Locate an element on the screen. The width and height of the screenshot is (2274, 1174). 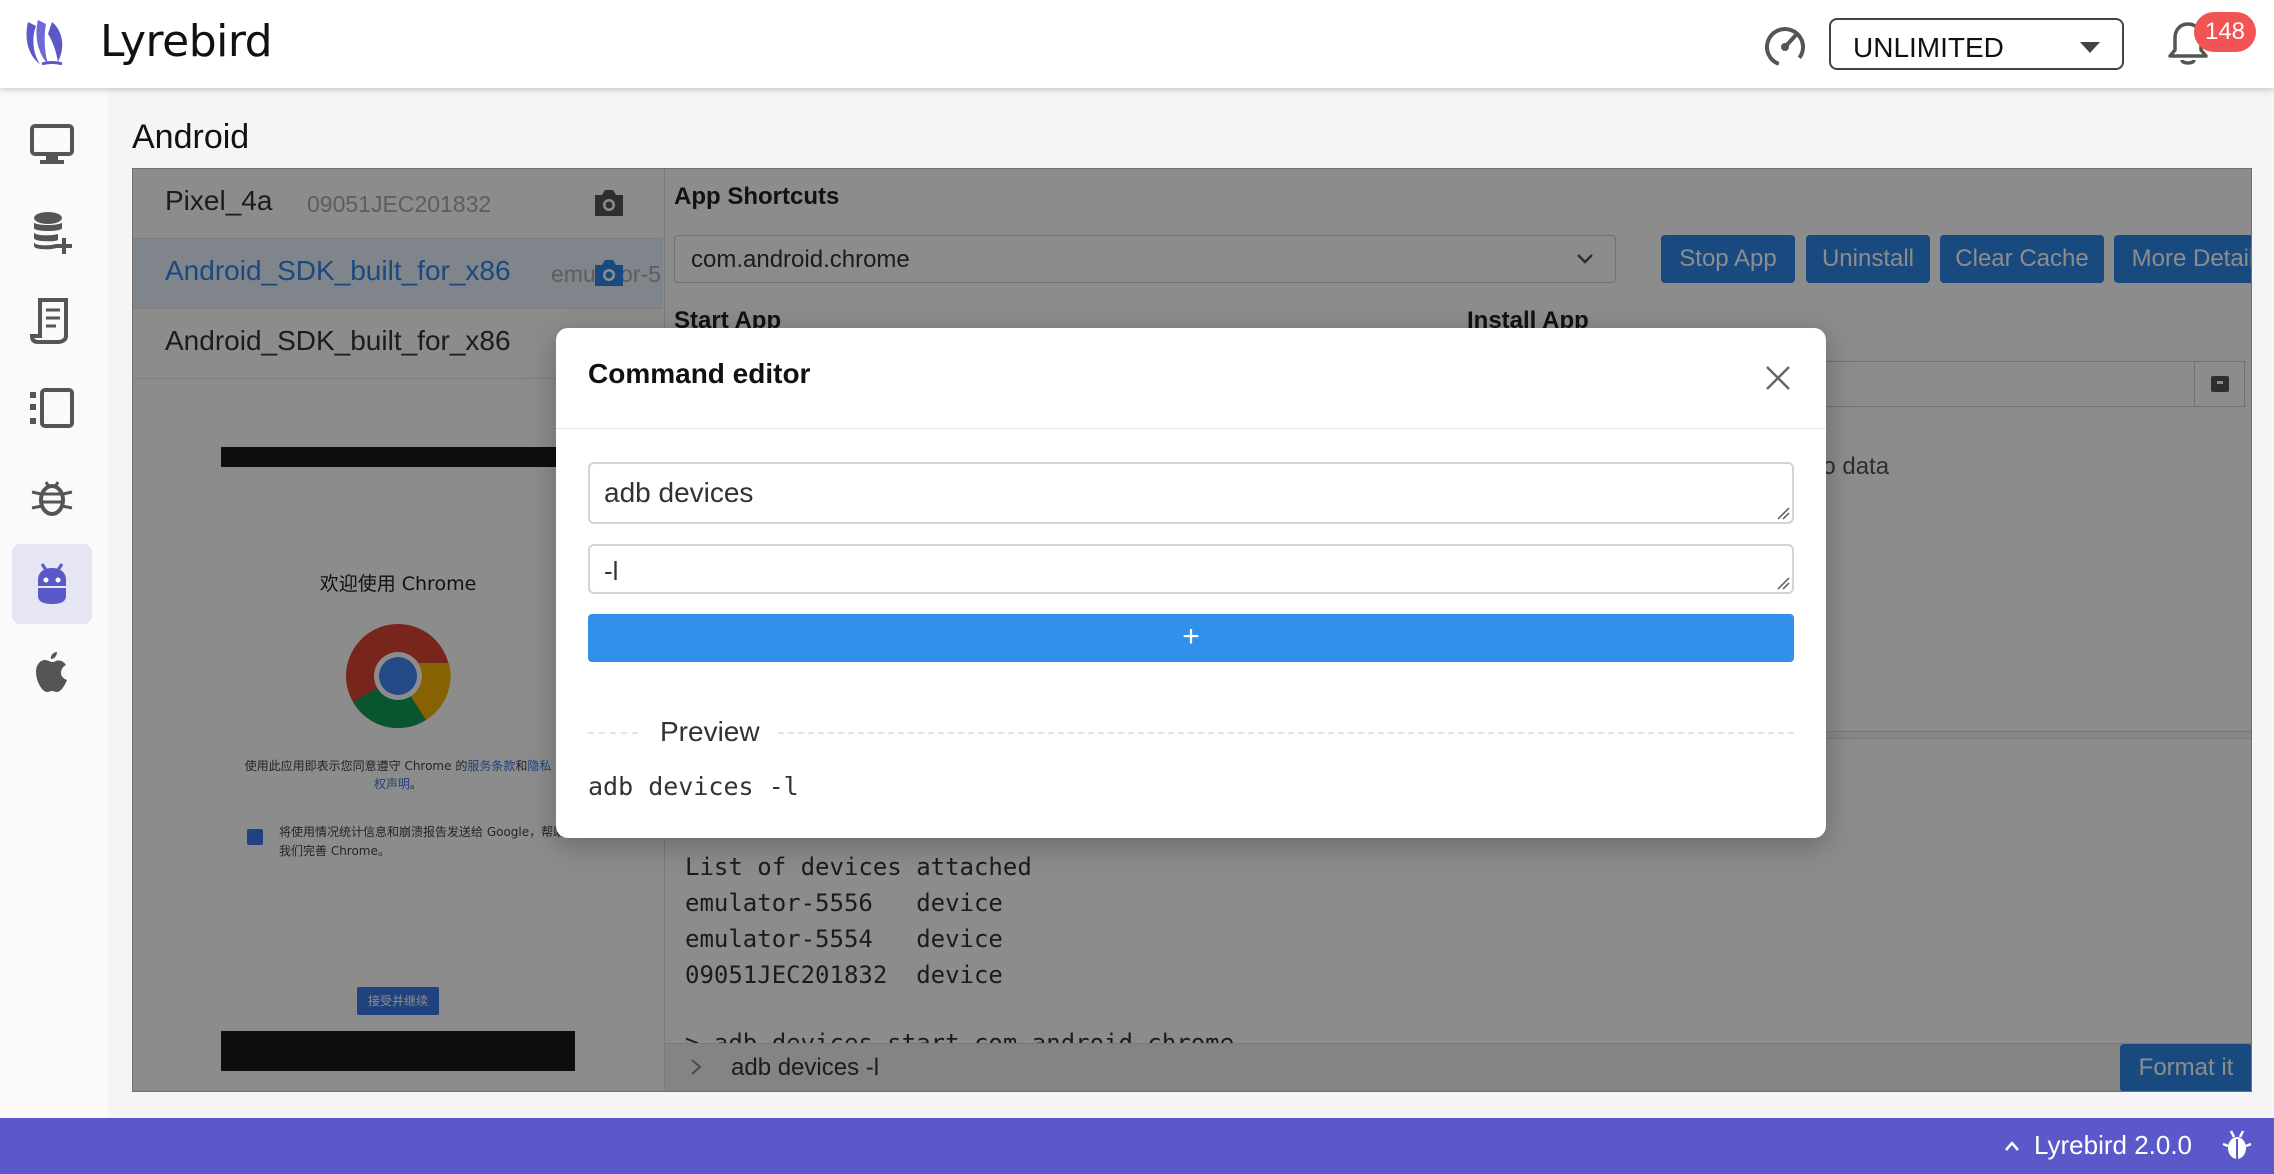
sidebar-item-datamanager is located at coordinates (52, 232).